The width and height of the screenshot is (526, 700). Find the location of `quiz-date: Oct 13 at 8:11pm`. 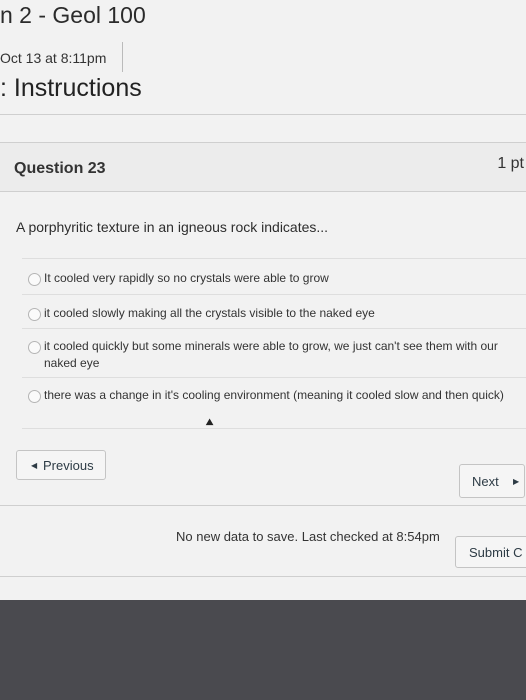

quiz-date: Oct 13 at 8:11pm is located at coordinates (53, 58).